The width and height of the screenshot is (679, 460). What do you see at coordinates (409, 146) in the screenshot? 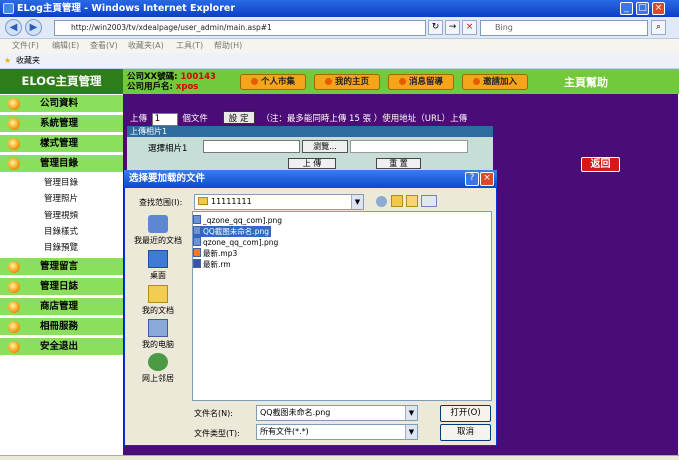
I see `url-input` at bounding box center [409, 146].